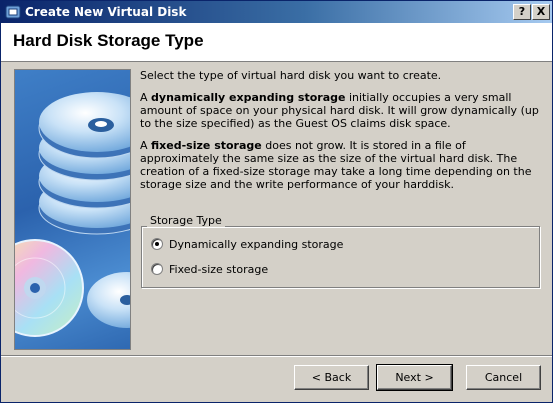 The image size is (553, 403). Describe the element at coordinates (522, 12) in the screenshot. I see `help-button: ?` at that location.